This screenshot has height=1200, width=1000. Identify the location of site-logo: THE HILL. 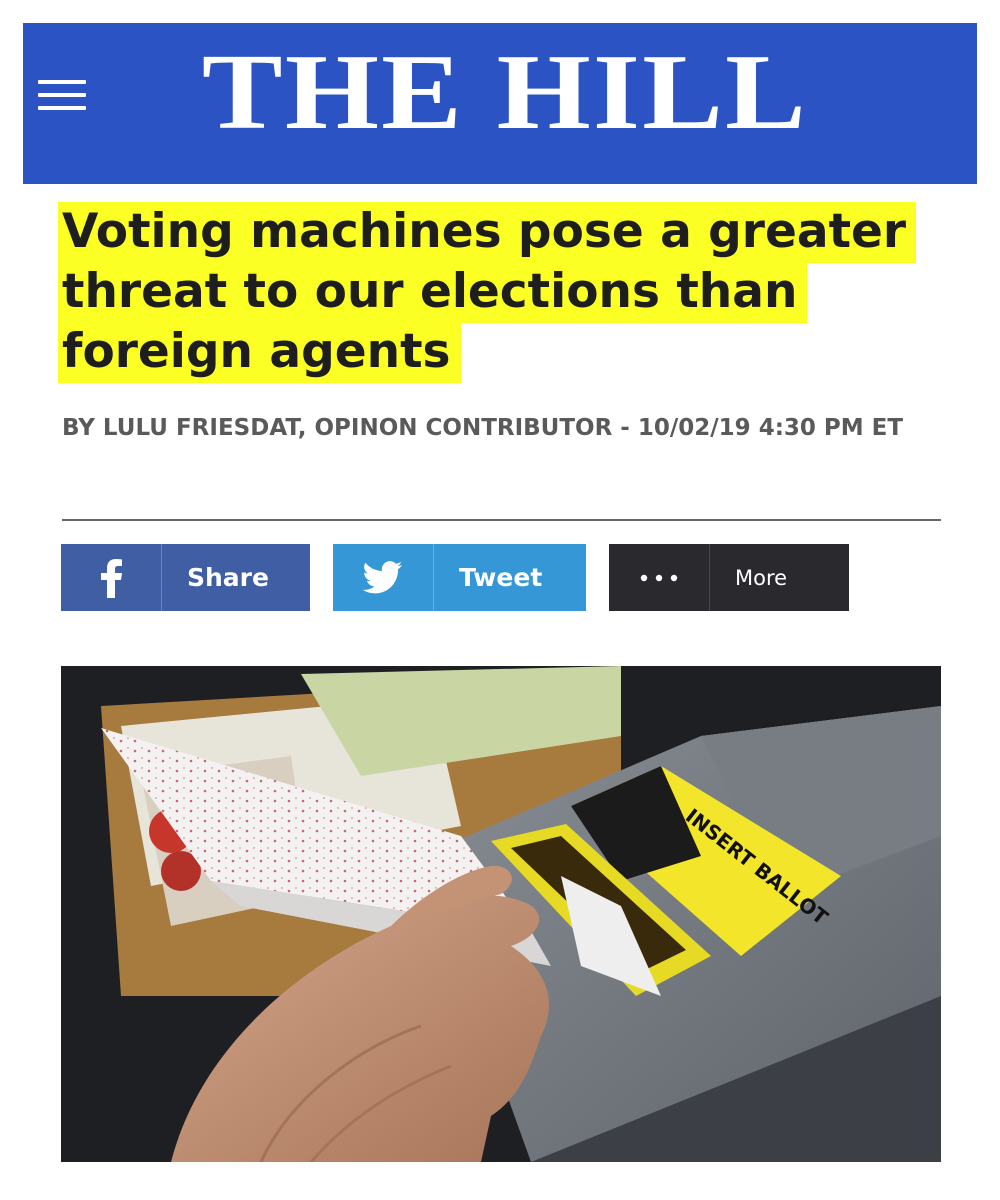
(505, 93).